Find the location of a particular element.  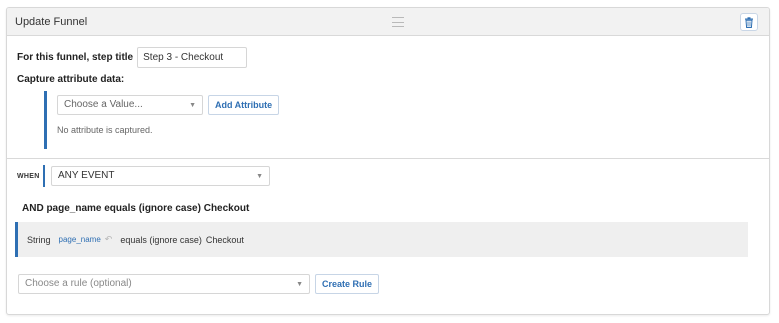

rule-select-placeholder: Choose a rule (optional) is located at coordinates (78, 283).